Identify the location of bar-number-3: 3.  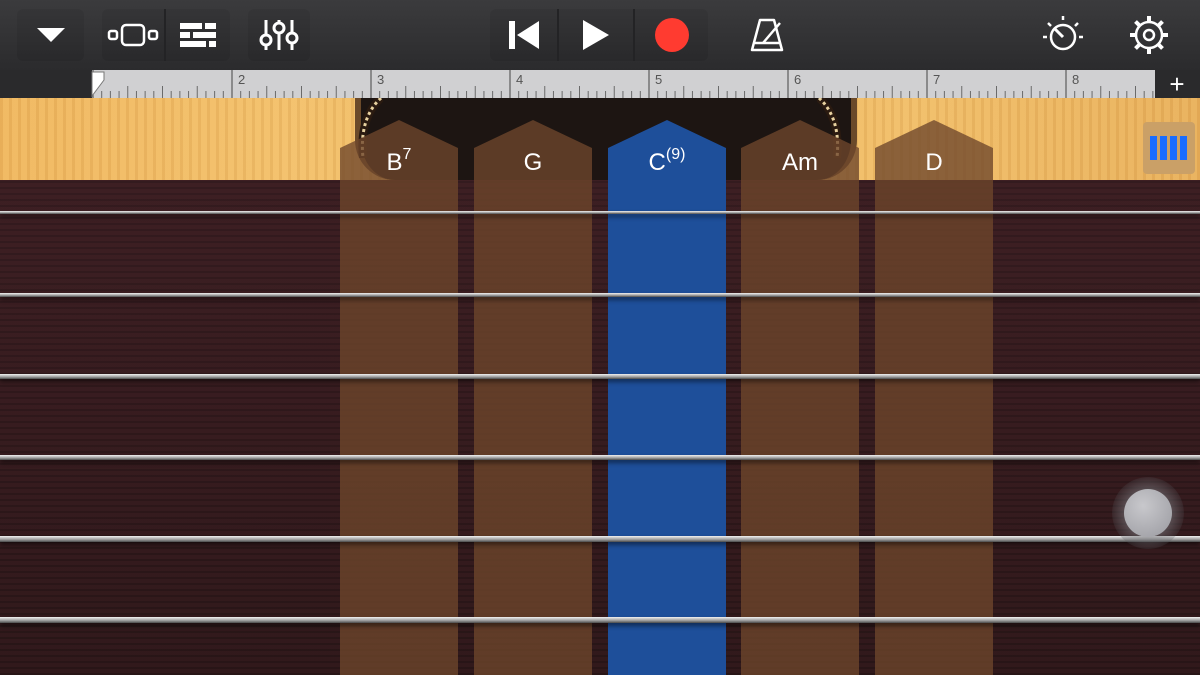
(381, 79).